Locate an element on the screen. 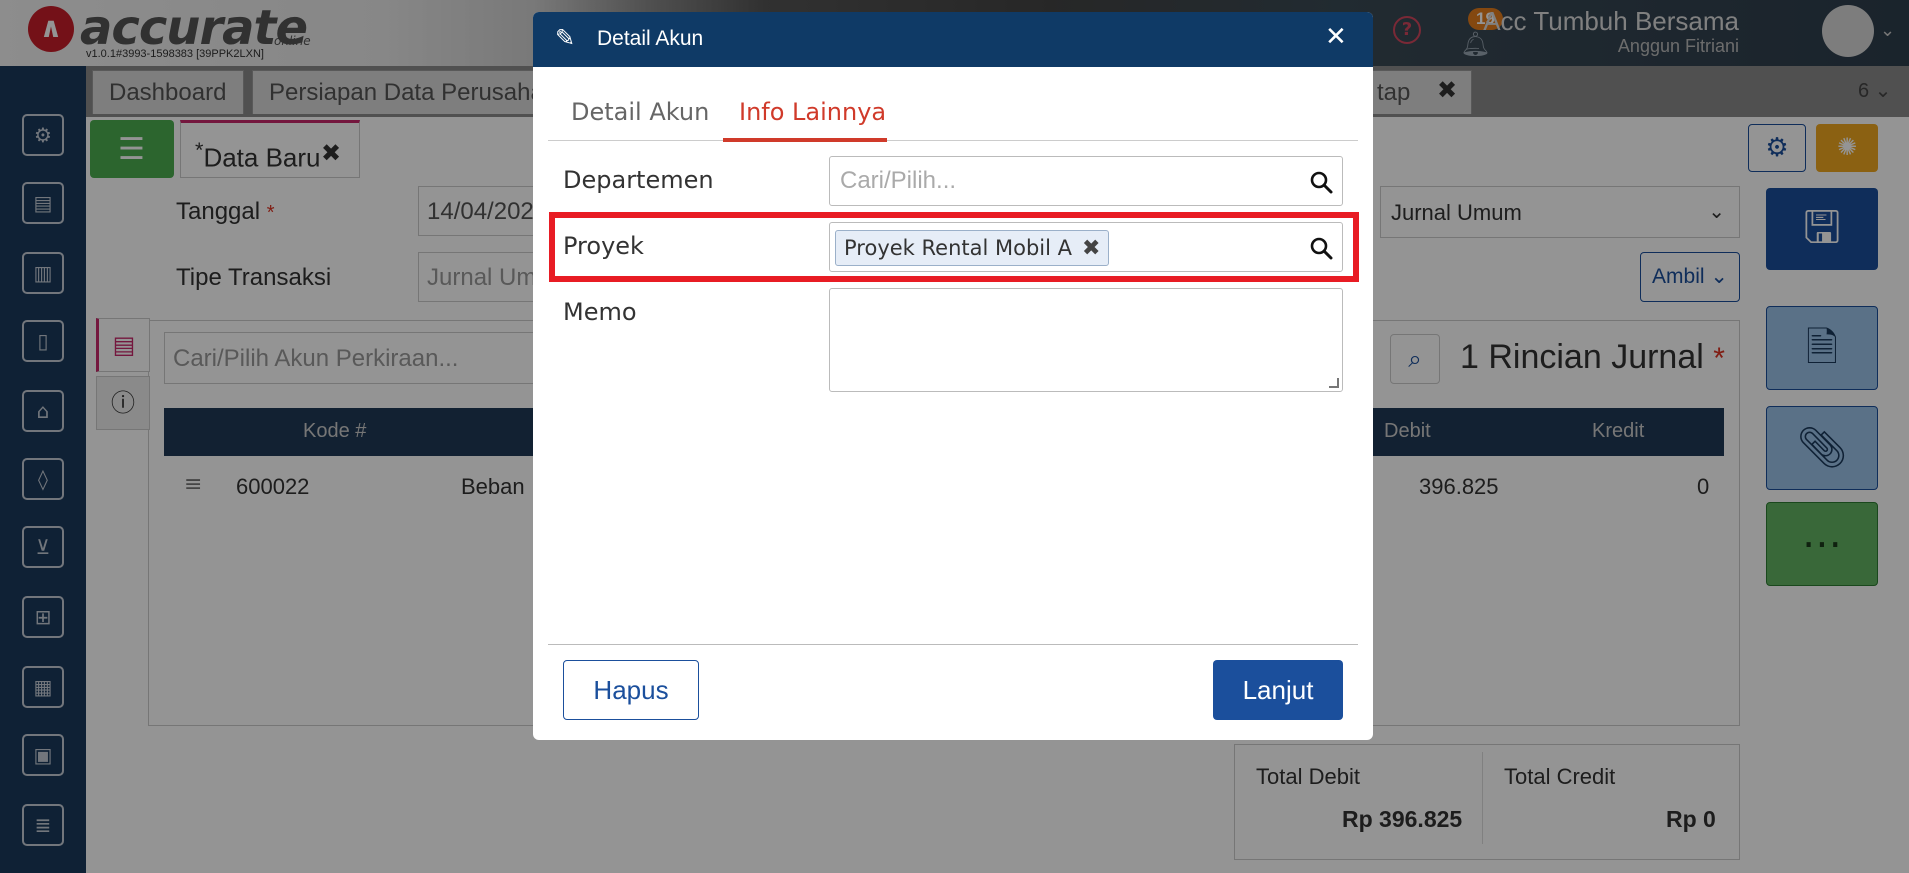 This screenshot has height=873, width=1909. tab-info-lainnya: Info Lainnya is located at coordinates (812, 112).